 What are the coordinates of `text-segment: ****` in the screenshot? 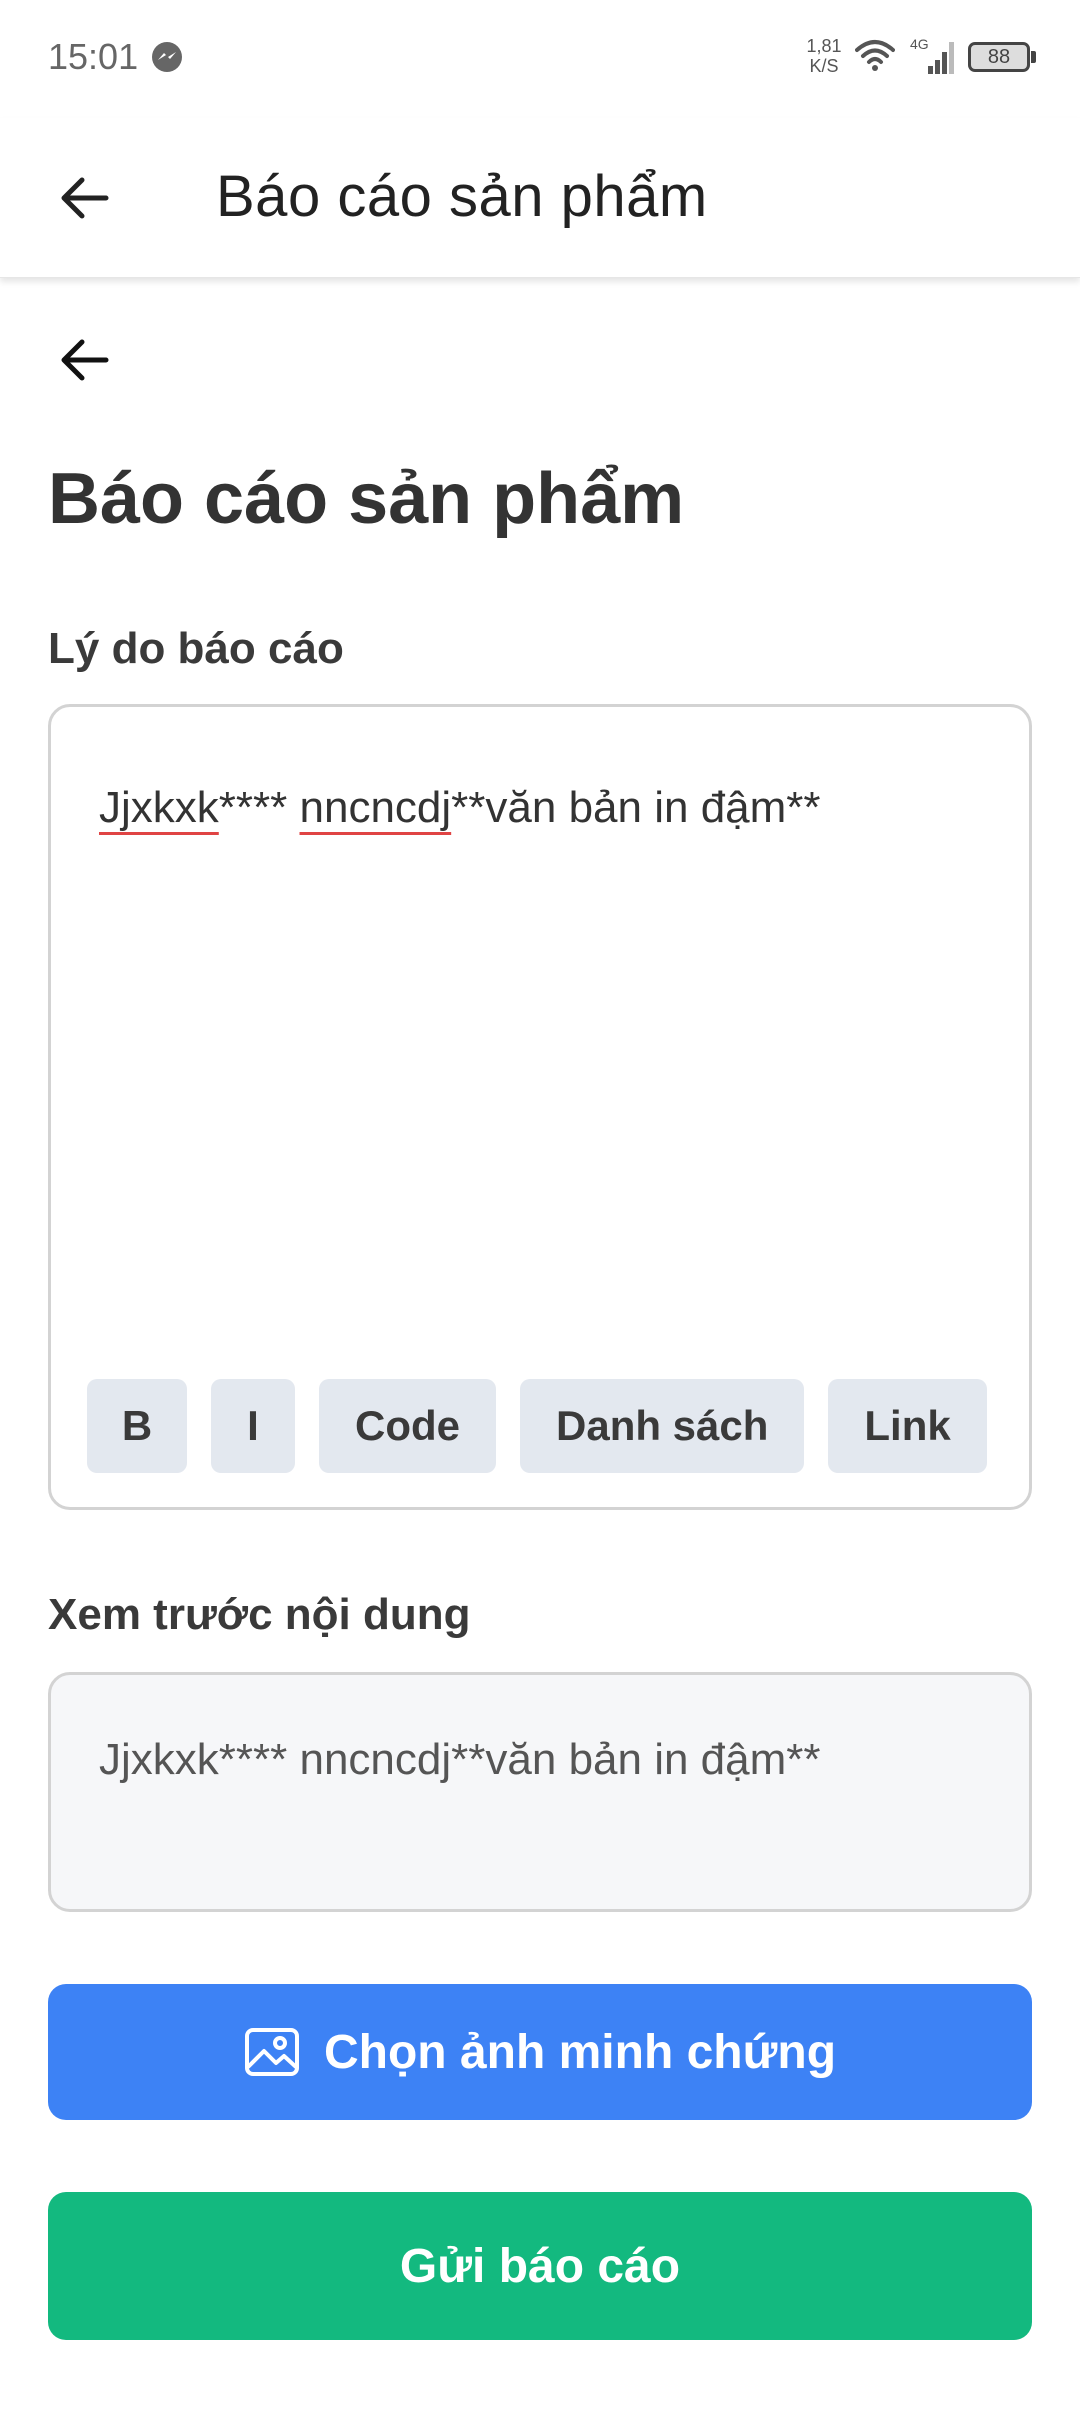 It's located at (259, 807).